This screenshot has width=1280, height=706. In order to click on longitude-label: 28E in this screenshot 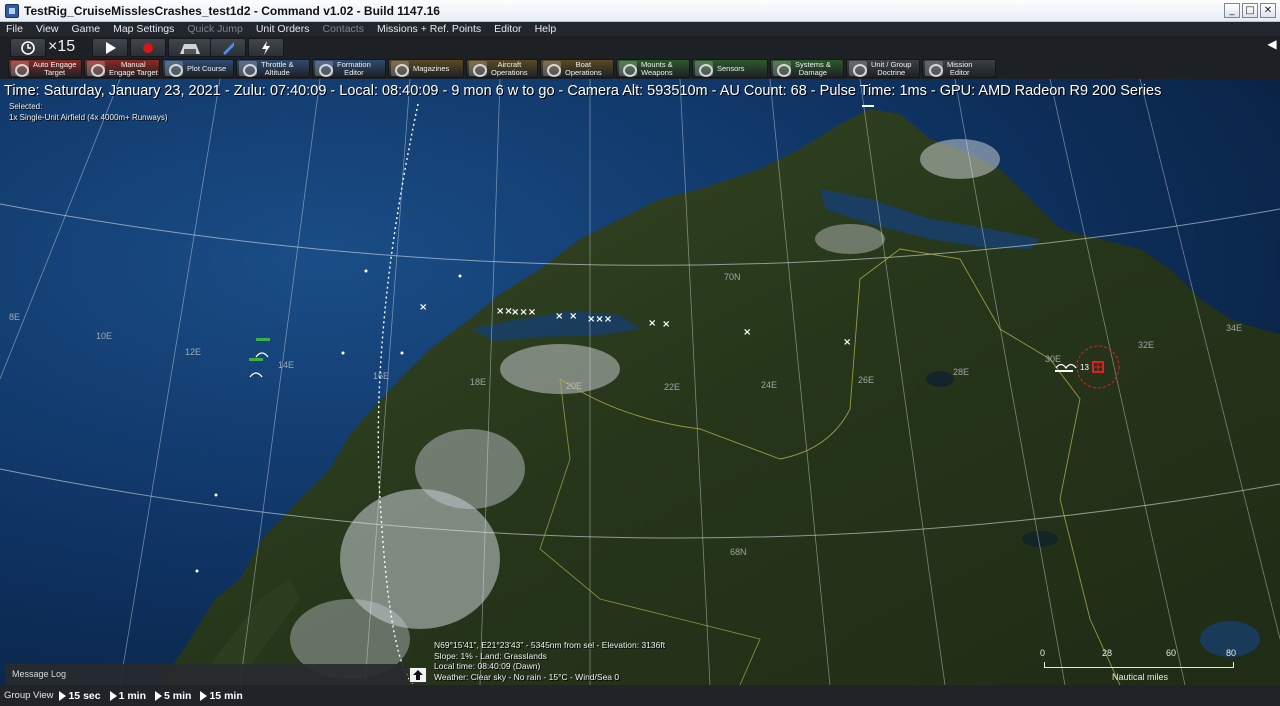, I will do `click(961, 372)`.